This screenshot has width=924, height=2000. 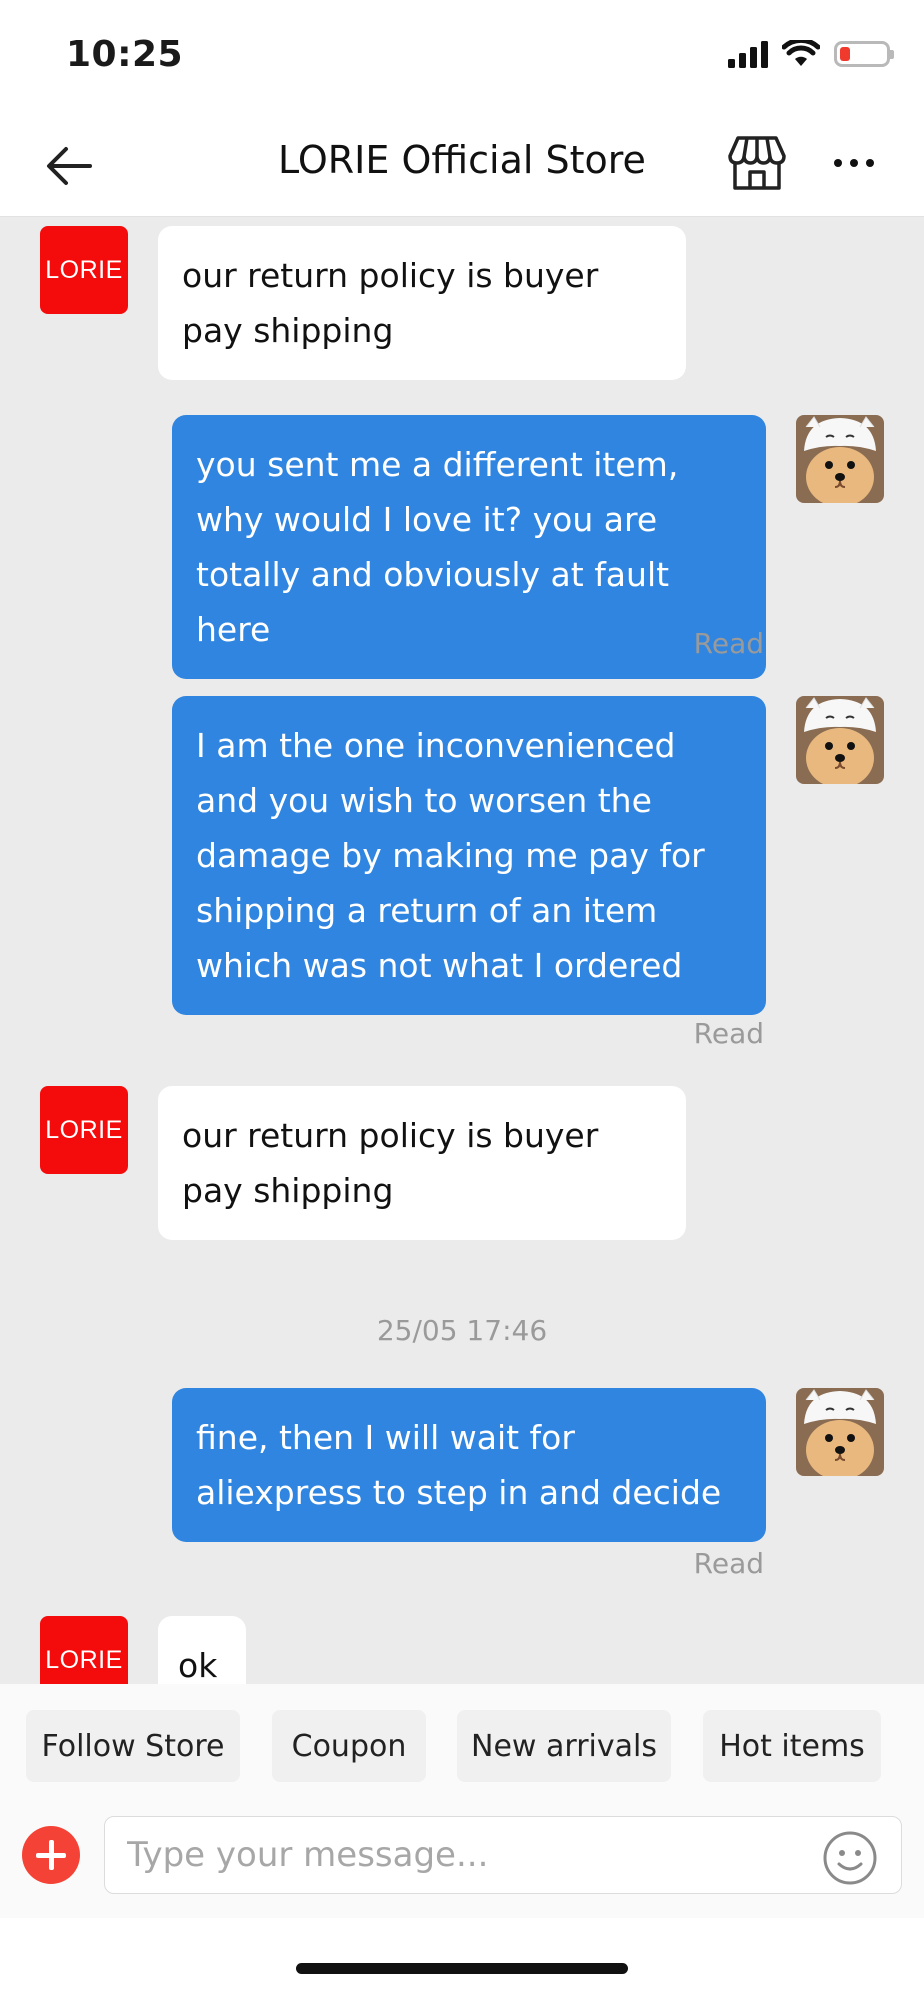 I want to click on status-bar: 10:25, so click(x=462, y=55).